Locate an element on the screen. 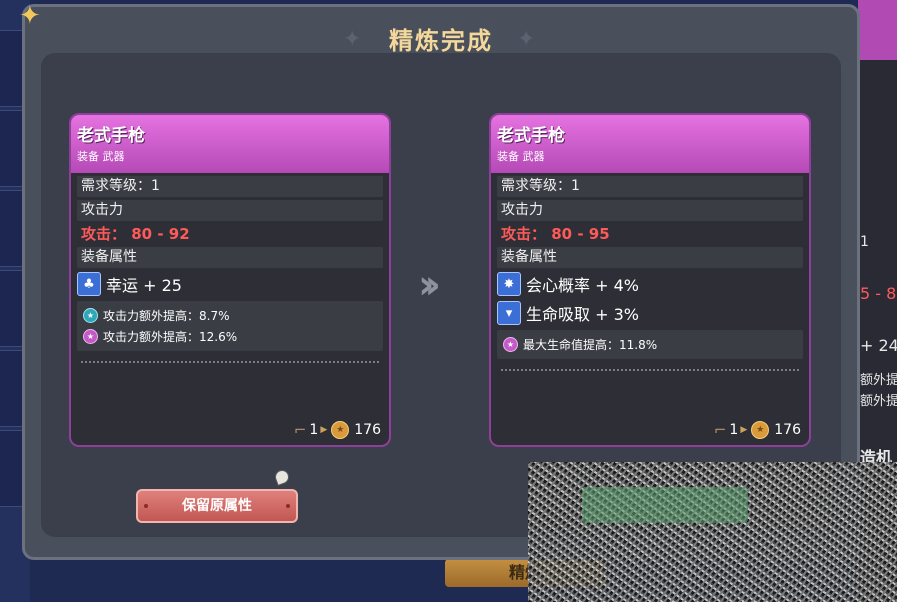  attack-value: 攻击： 80 - 95 is located at coordinates (555, 234).